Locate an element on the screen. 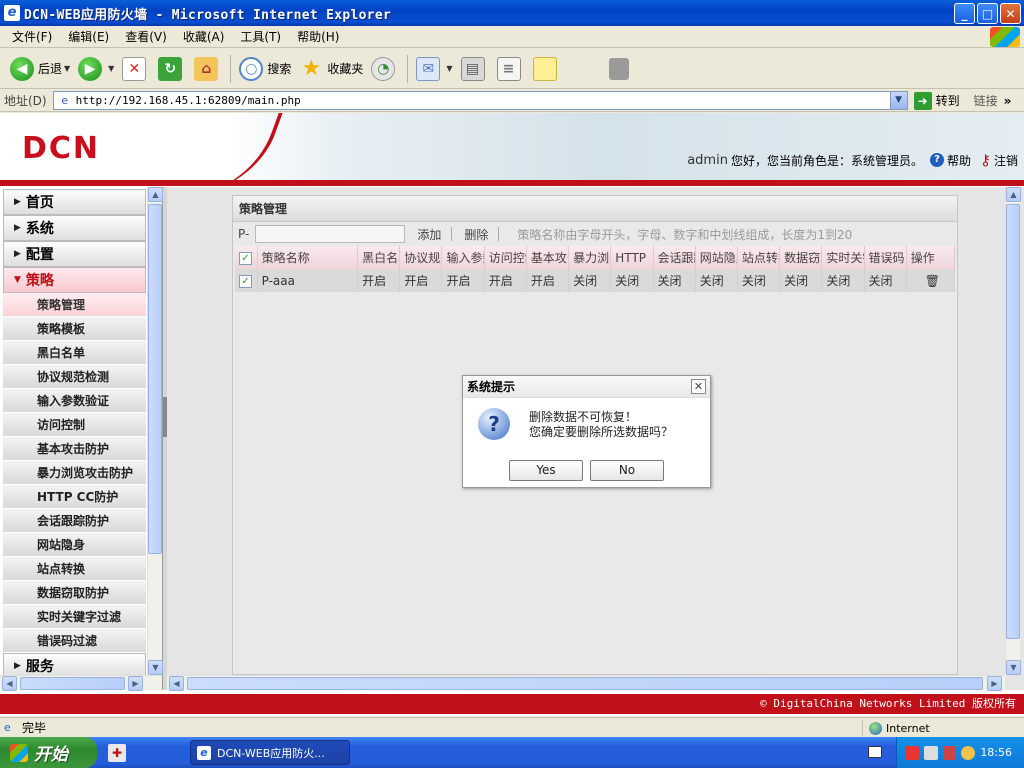  nav-home: ▶ 首页 is located at coordinates (74, 202).